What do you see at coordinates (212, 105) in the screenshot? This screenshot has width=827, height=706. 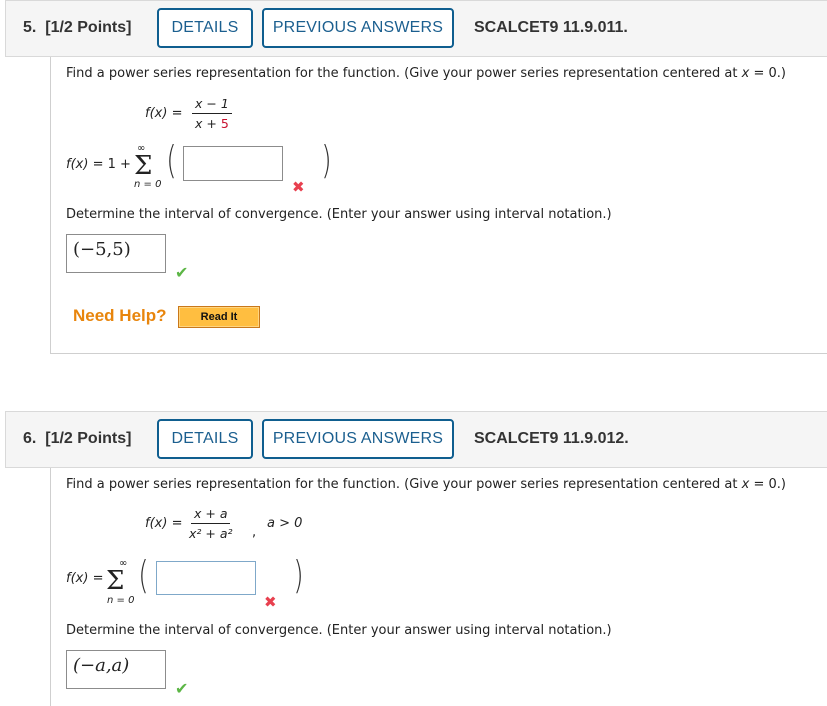 I see `fraction-numerator: x − 1` at bounding box center [212, 105].